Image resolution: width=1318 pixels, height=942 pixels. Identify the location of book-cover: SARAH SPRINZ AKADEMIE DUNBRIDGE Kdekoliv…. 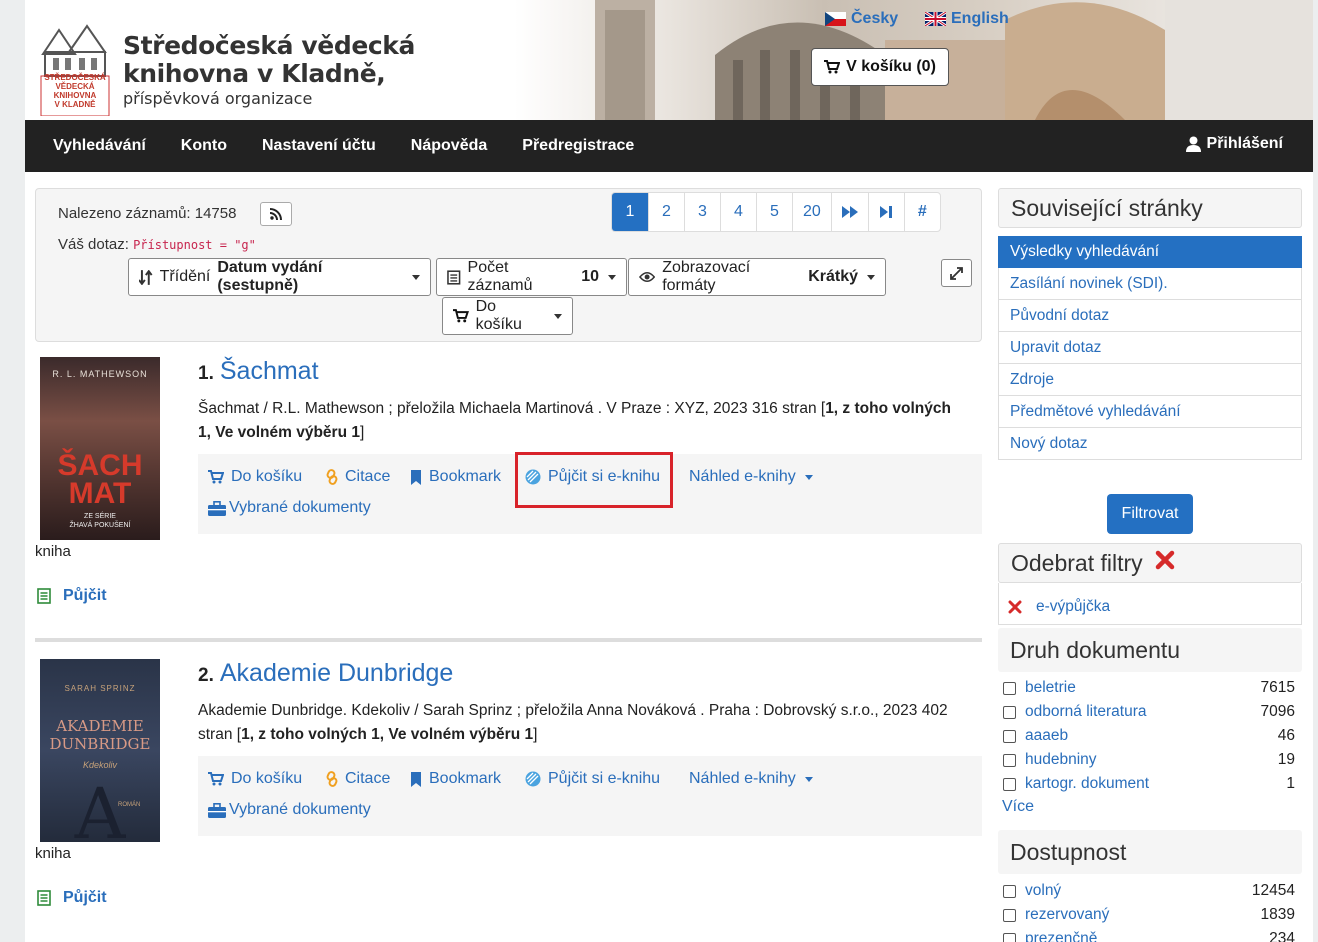
(100, 750).